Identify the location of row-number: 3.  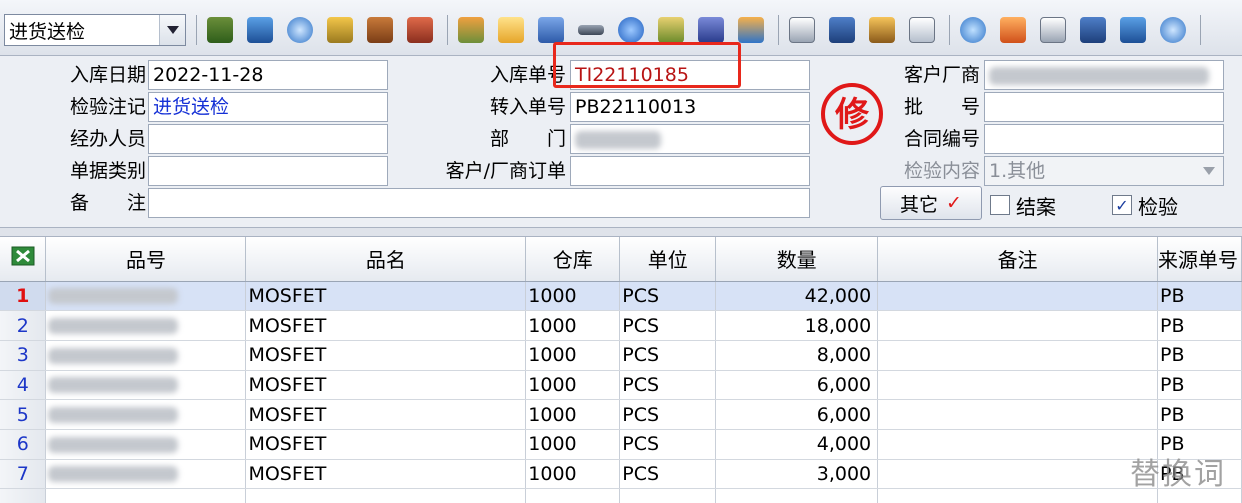
(23, 355).